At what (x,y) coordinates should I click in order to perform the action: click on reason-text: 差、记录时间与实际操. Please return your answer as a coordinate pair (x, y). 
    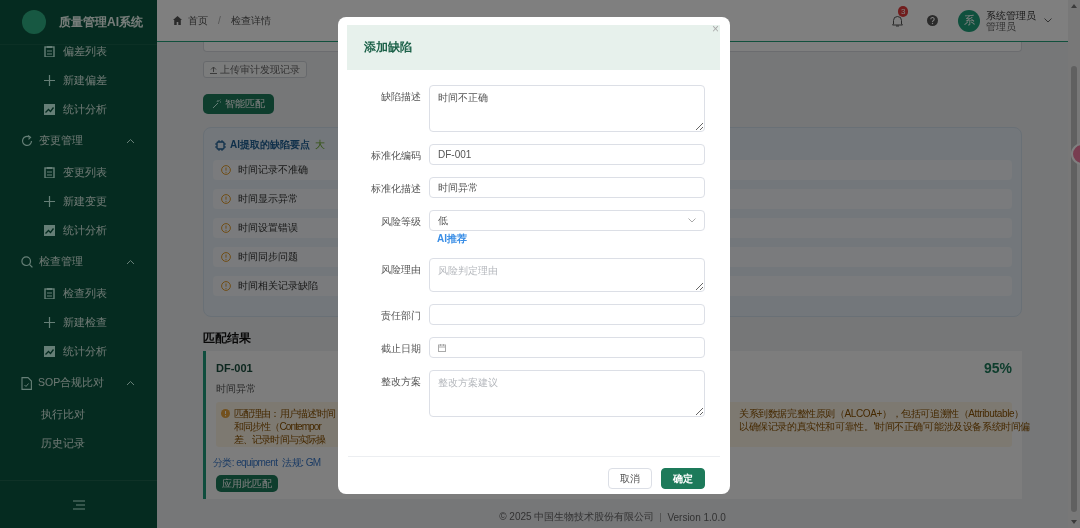
    Looking at the image, I should click on (280, 439).